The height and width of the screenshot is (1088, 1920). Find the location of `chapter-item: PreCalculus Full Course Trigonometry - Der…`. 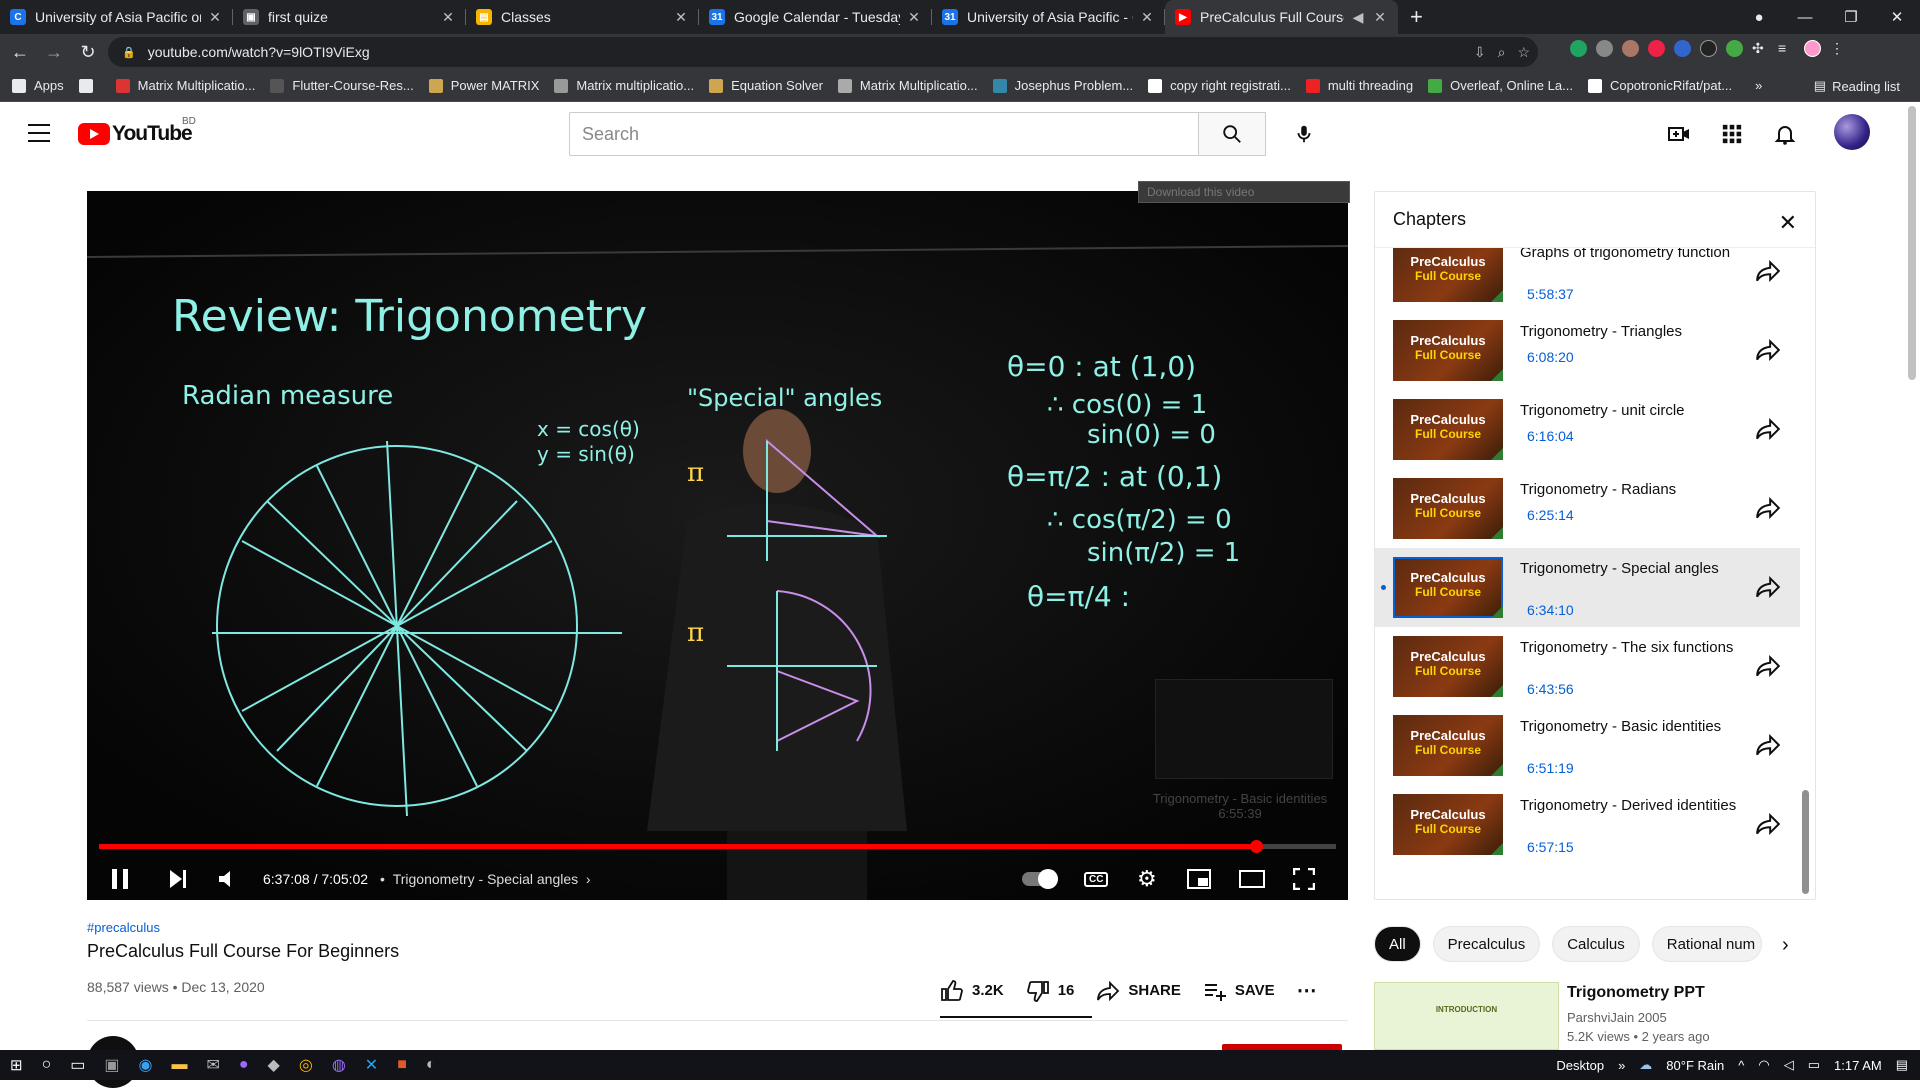

chapter-item: PreCalculus Full Course Trigonometry - Der… is located at coordinates (1587, 824).